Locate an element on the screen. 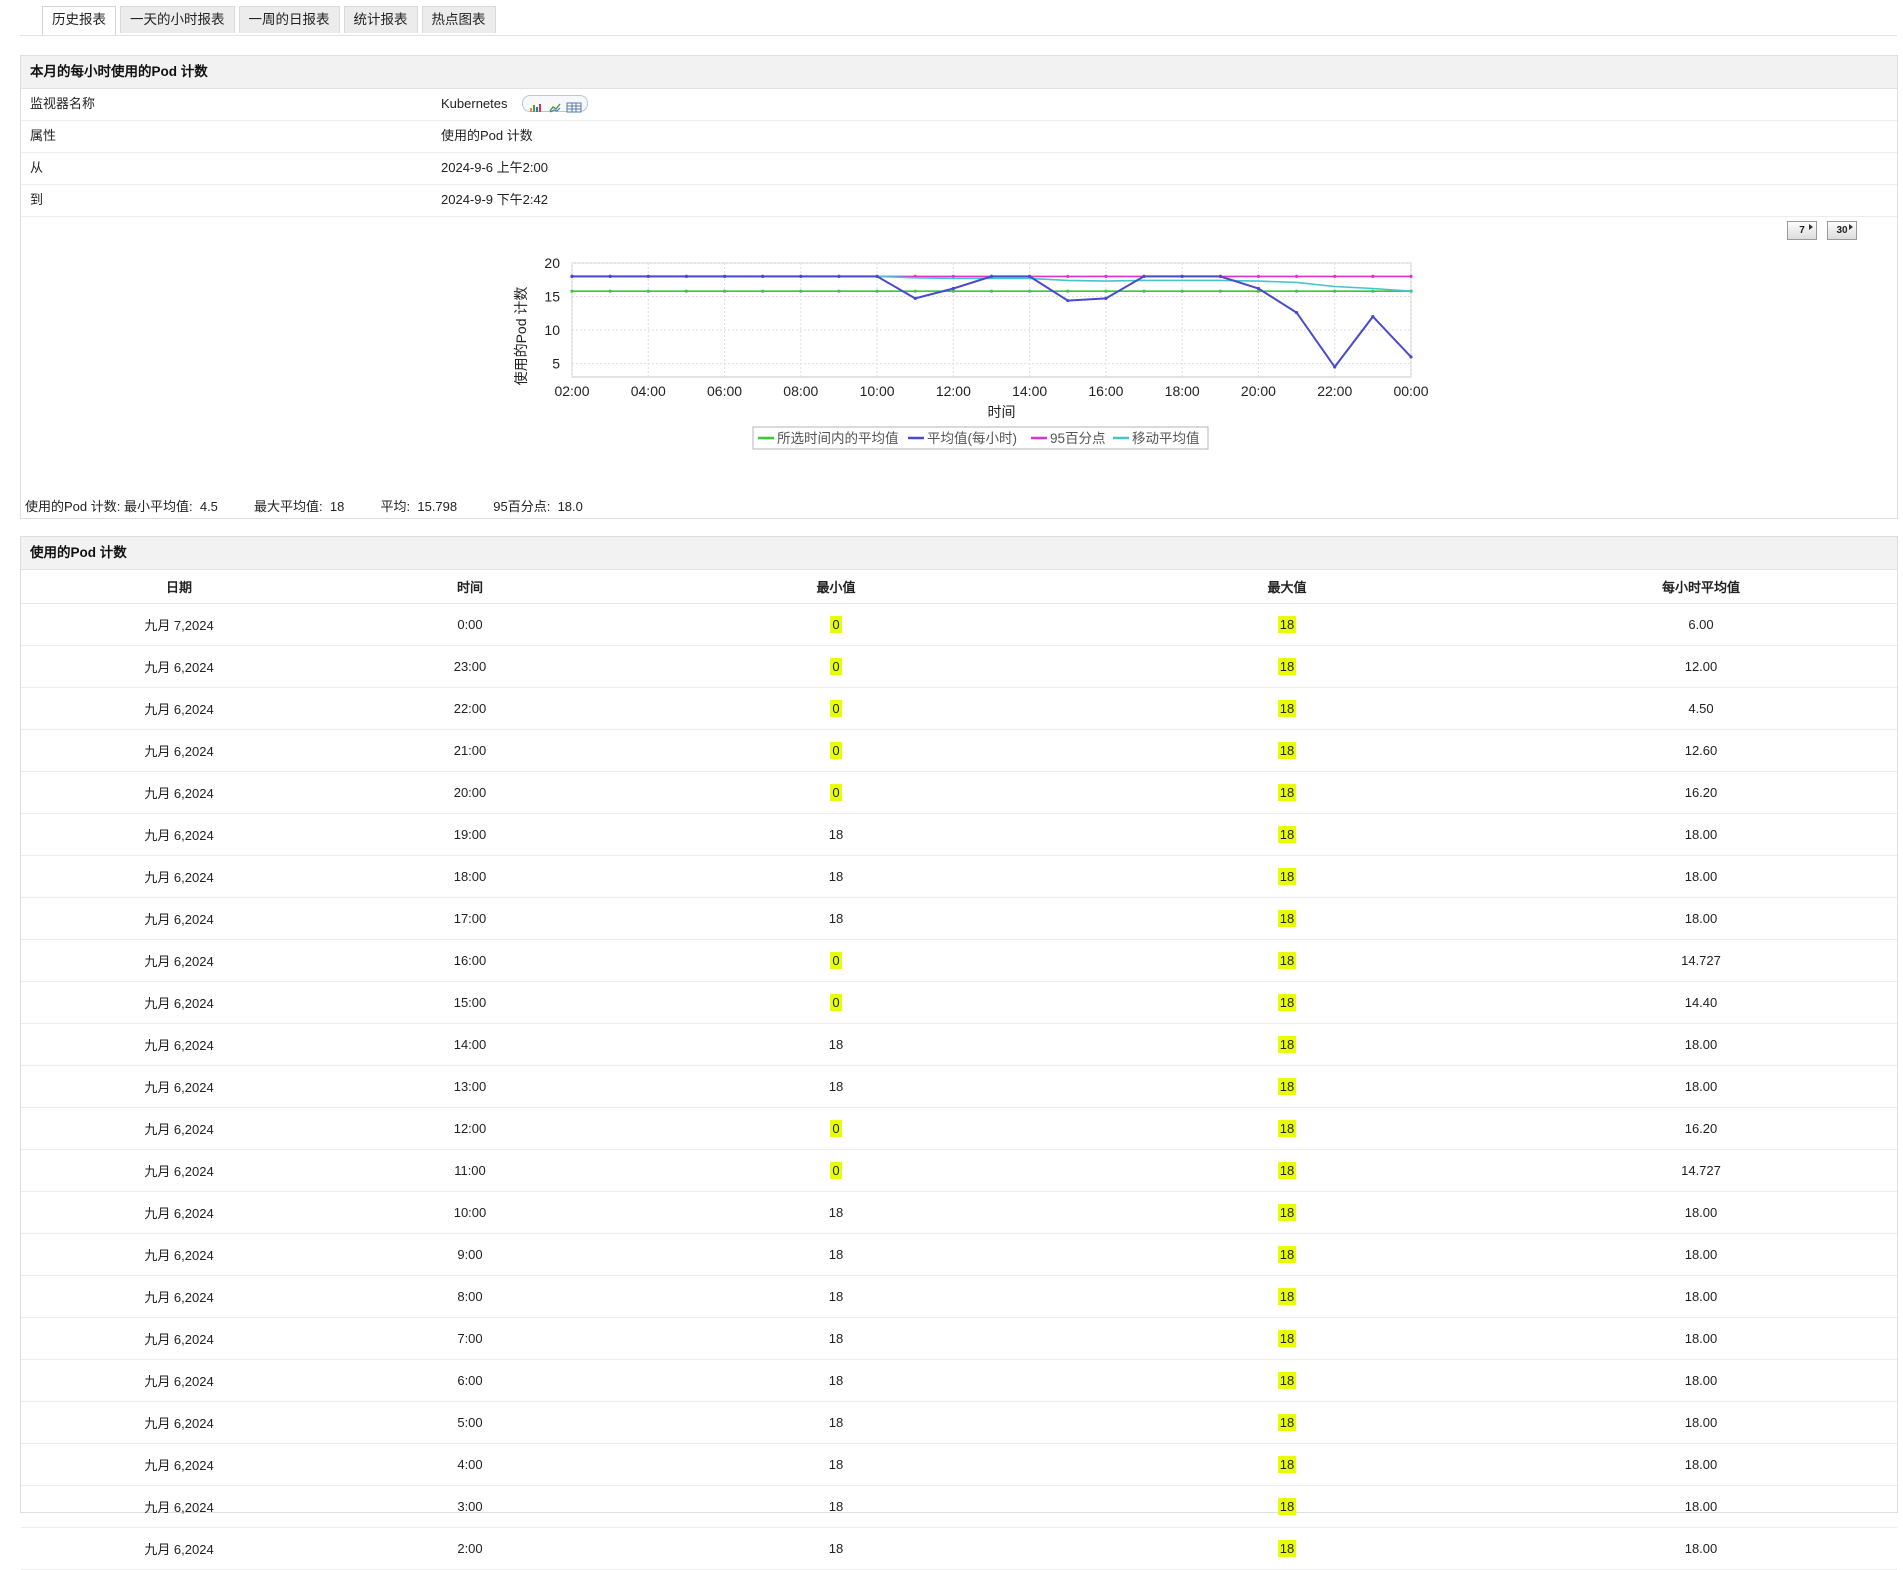 This screenshot has height=1570, width=1903. legend-entry: 移动平均值 is located at coordinates (1166, 438).